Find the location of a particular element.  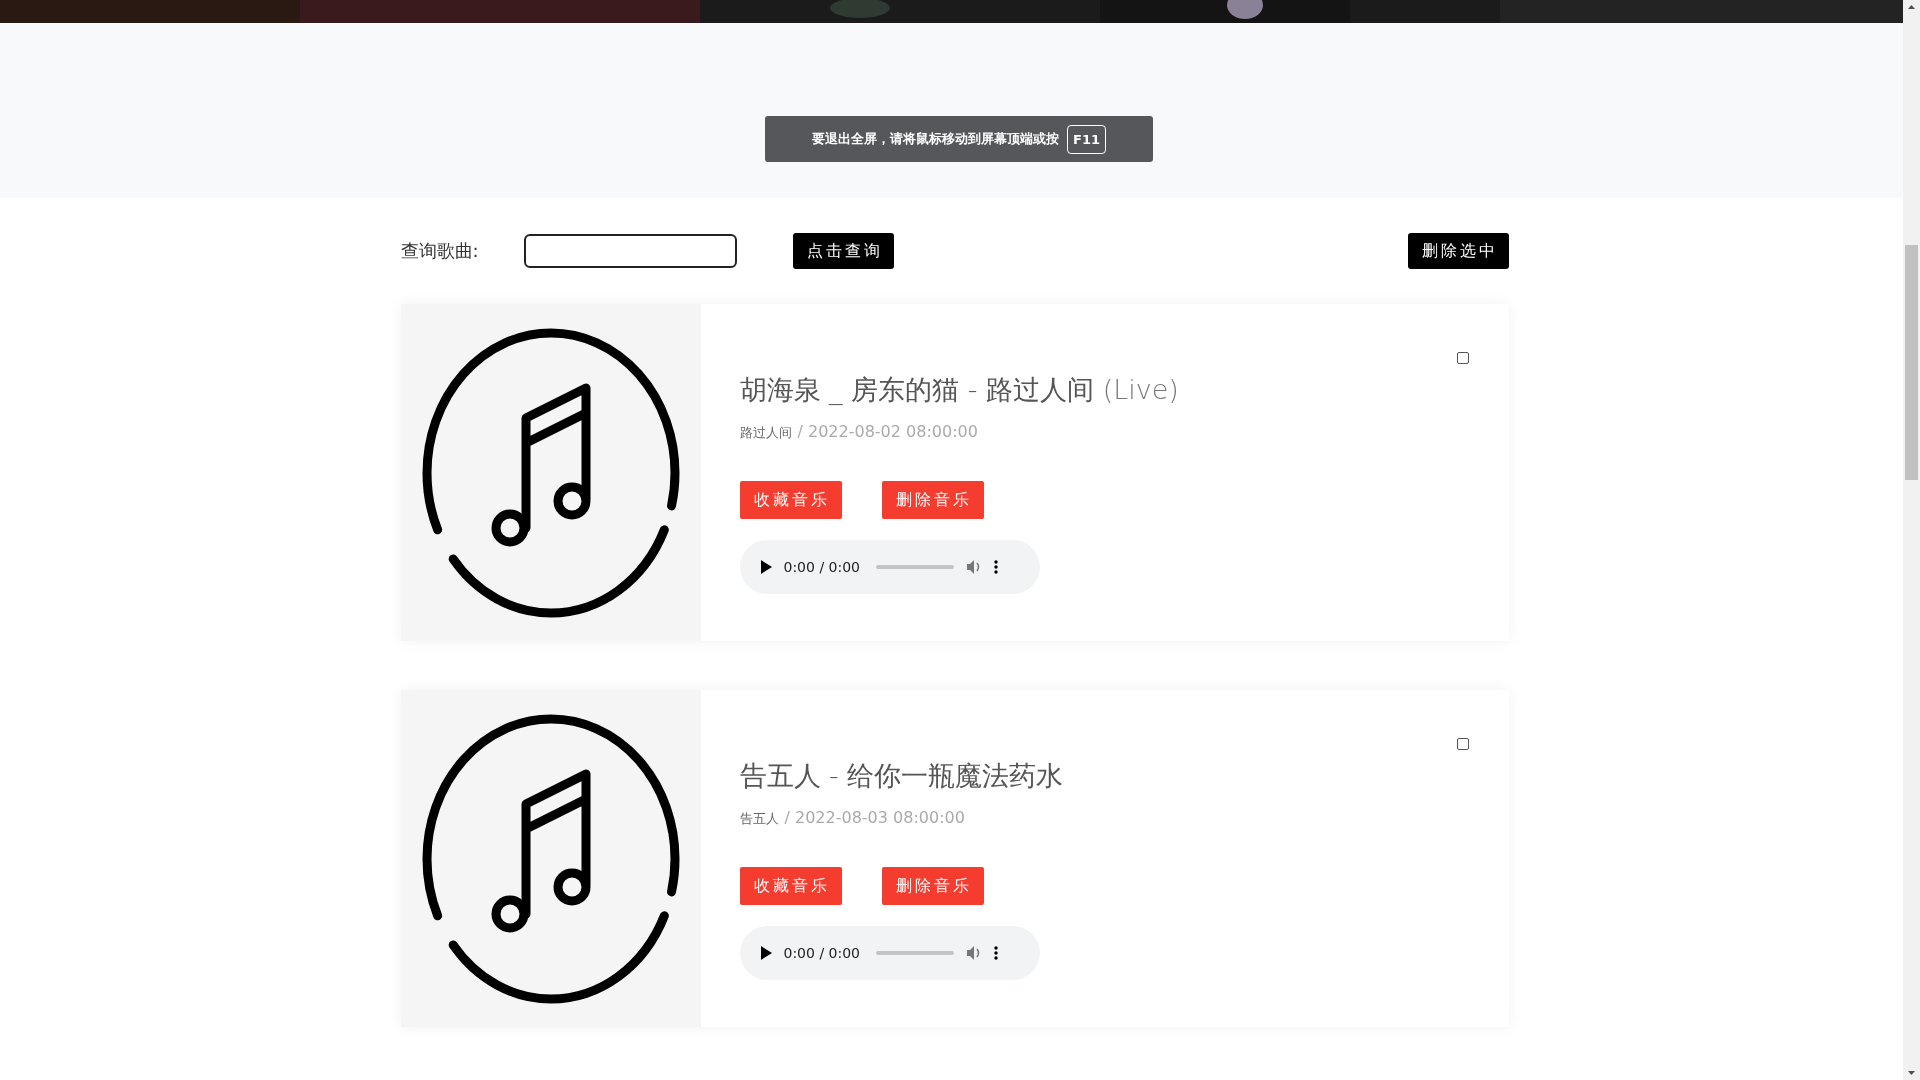

key-hint: F11 is located at coordinates (1086, 139).